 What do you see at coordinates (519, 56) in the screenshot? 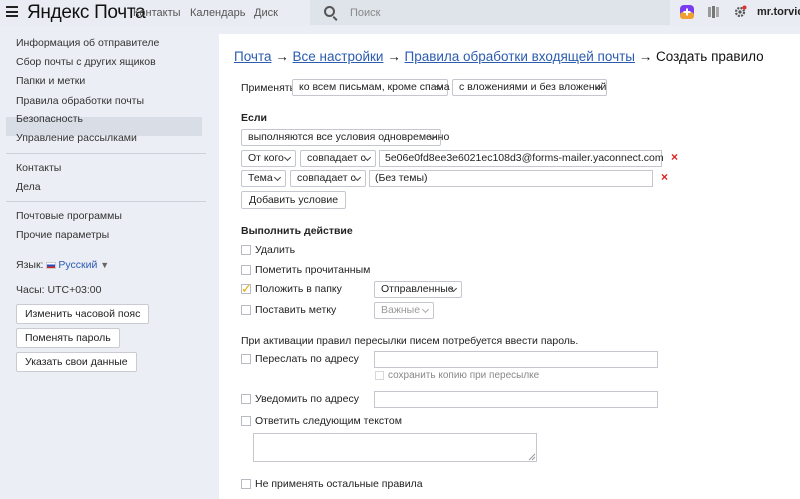
I see `breadcrumb-filter-rules: Правила обработки входящей почты` at bounding box center [519, 56].